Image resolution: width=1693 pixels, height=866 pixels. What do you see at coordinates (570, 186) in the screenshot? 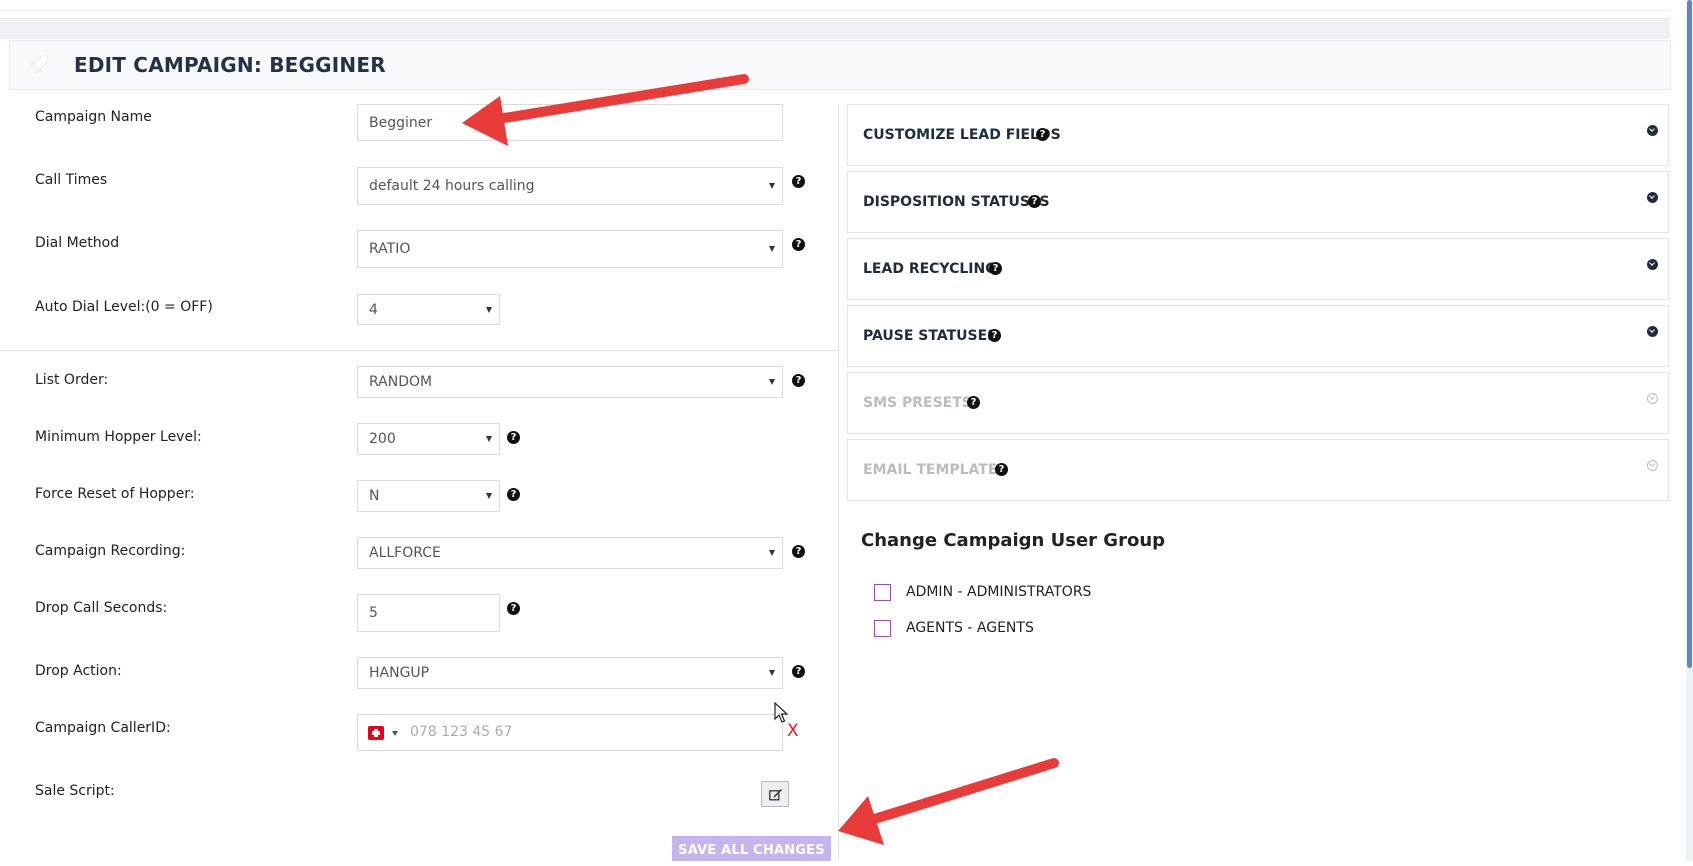
I see `call-times-select: default 24 hours calling` at bounding box center [570, 186].